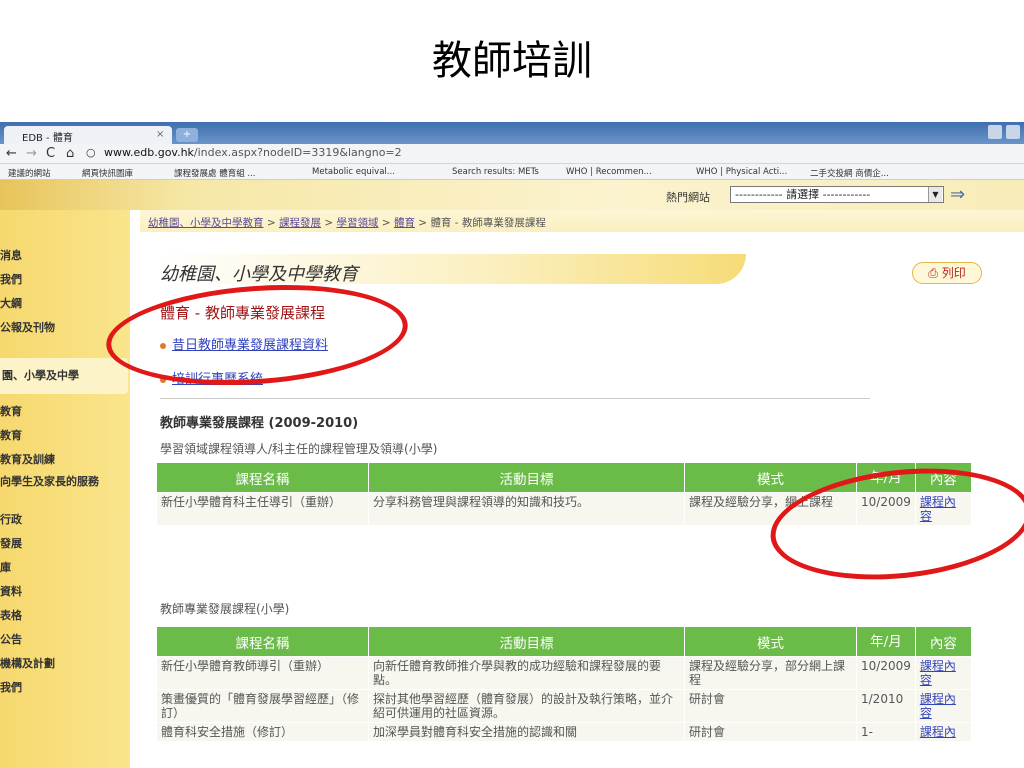 This screenshot has height=768, width=1024. Describe the element at coordinates (995, 132) in the screenshot. I see `minimize-button` at that location.